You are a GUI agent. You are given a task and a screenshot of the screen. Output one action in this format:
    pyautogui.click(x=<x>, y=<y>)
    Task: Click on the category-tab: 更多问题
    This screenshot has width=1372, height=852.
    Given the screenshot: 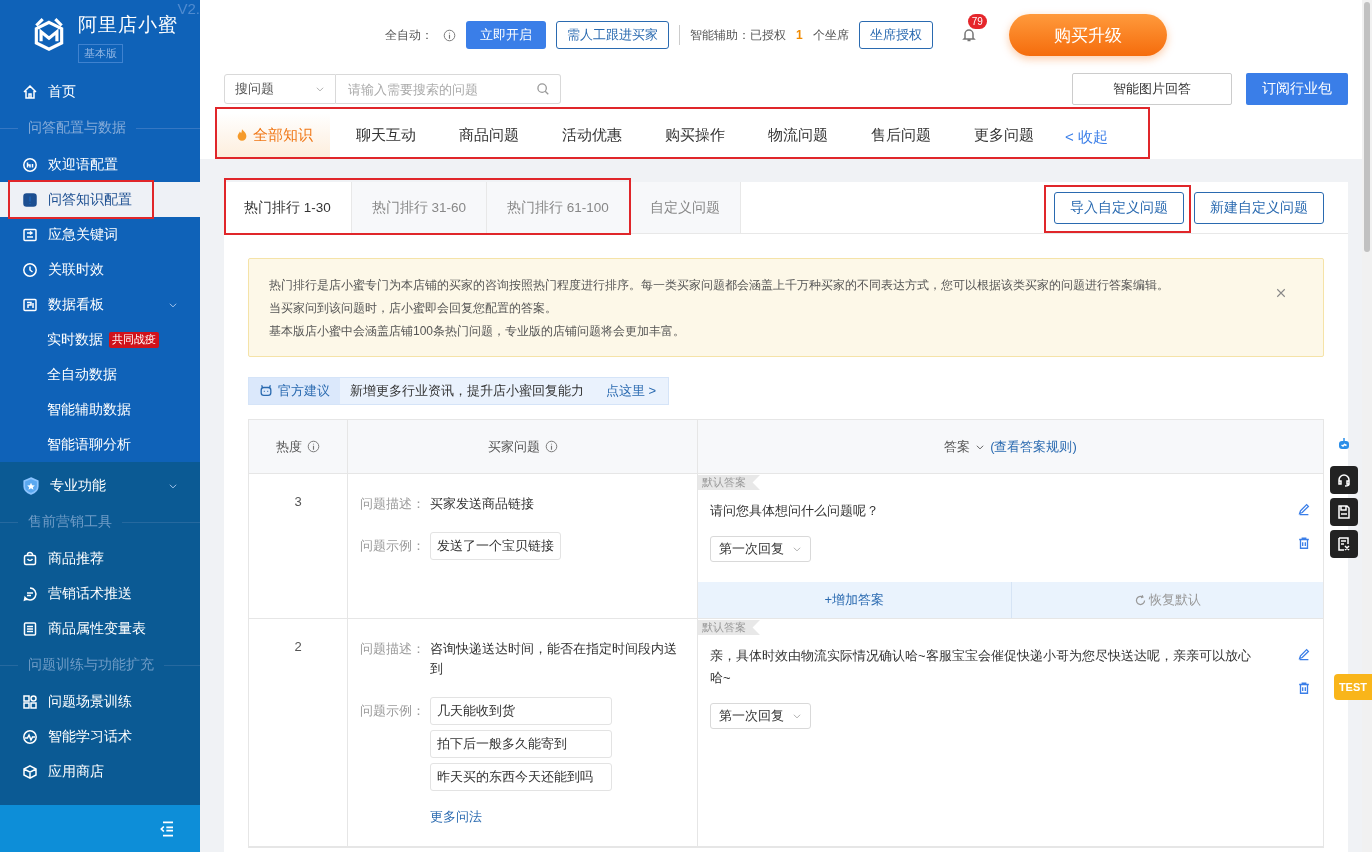 What is the action you would take?
    pyautogui.click(x=1002, y=136)
    